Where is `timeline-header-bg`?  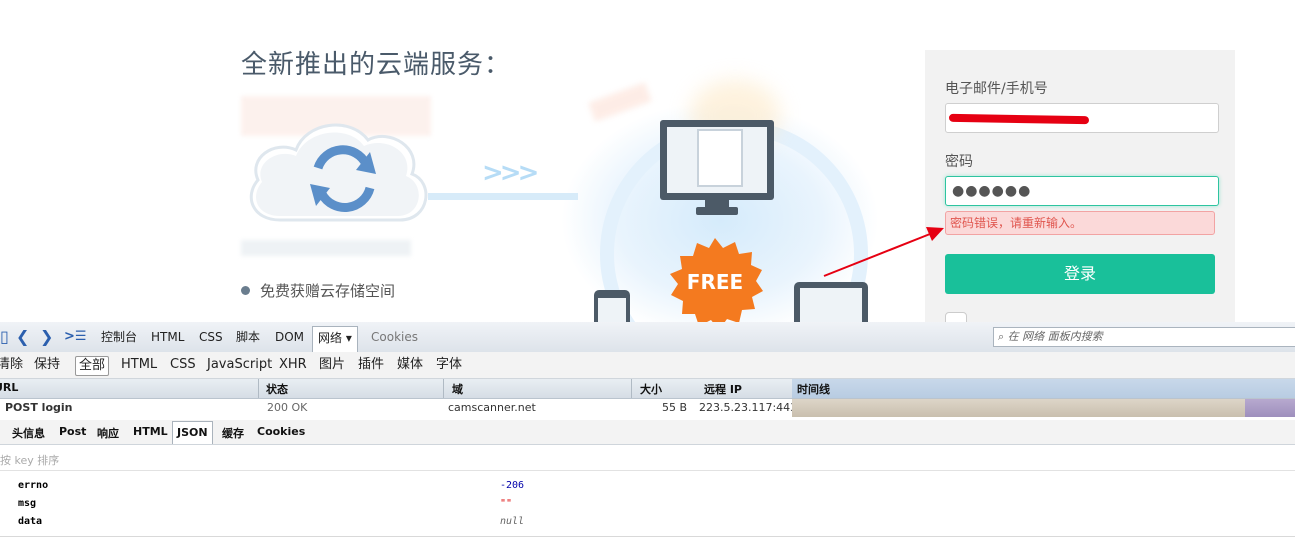
timeline-header-bg is located at coordinates (1043, 388).